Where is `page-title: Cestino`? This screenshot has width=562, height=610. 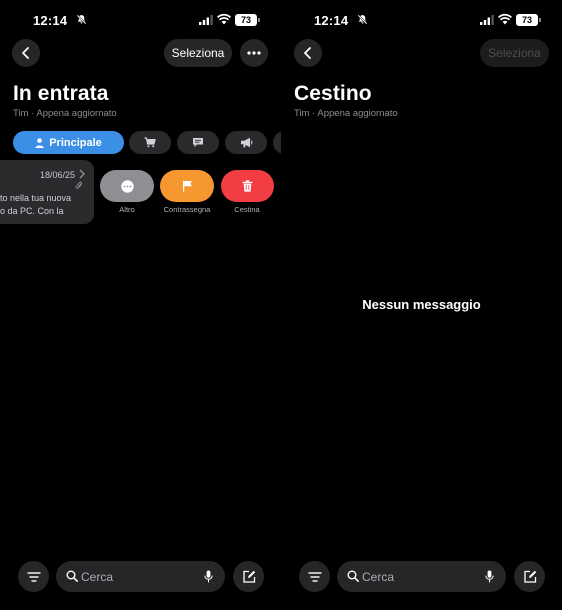 page-title: Cestino is located at coordinates (333, 93).